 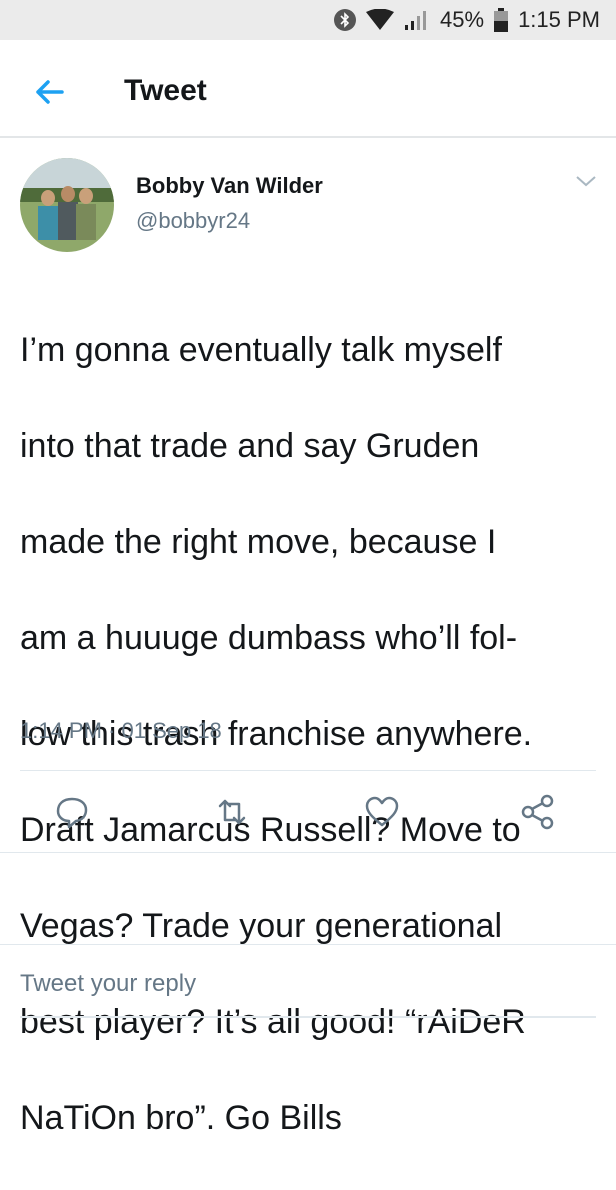 What do you see at coordinates (165, 90) in the screenshot?
I see `page-title: Tweet` at bounding box center [165, 90].